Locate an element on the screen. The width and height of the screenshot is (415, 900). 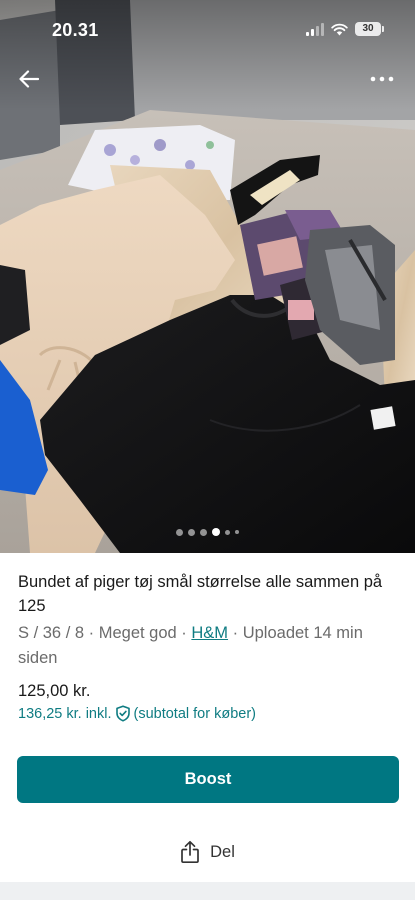
gallery-pager is located at coordinates (207, 532).